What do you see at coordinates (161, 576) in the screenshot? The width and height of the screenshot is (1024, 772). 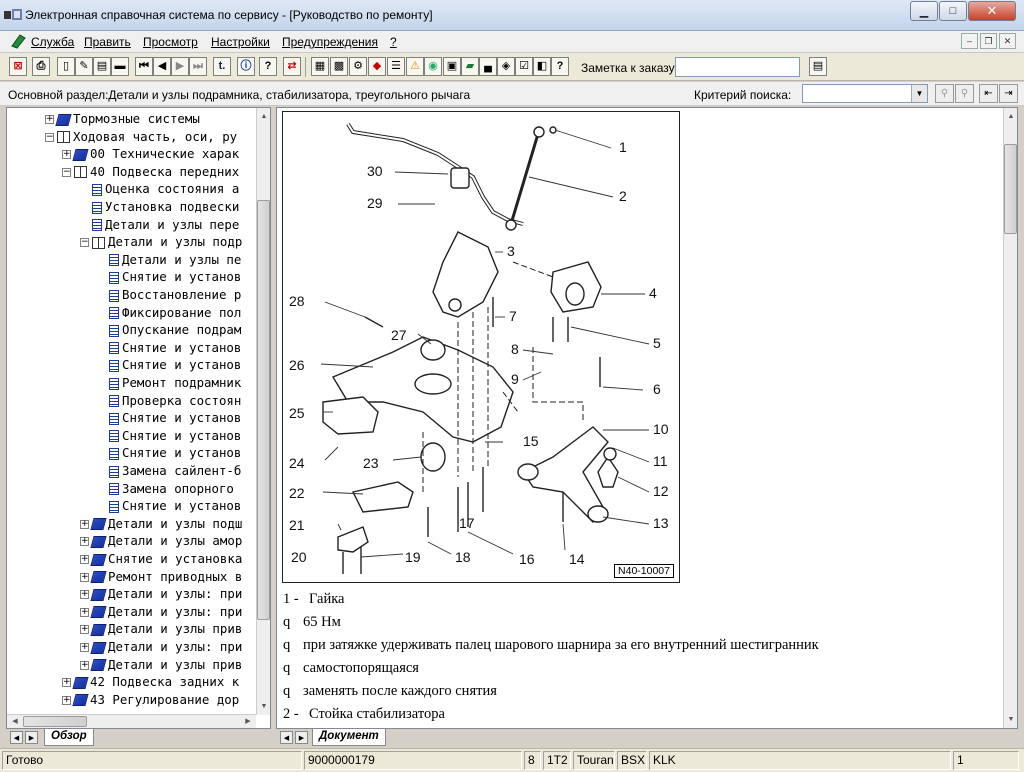 I see `tree-item: + Ремонт приводных в` at bounding box center [161, 576].